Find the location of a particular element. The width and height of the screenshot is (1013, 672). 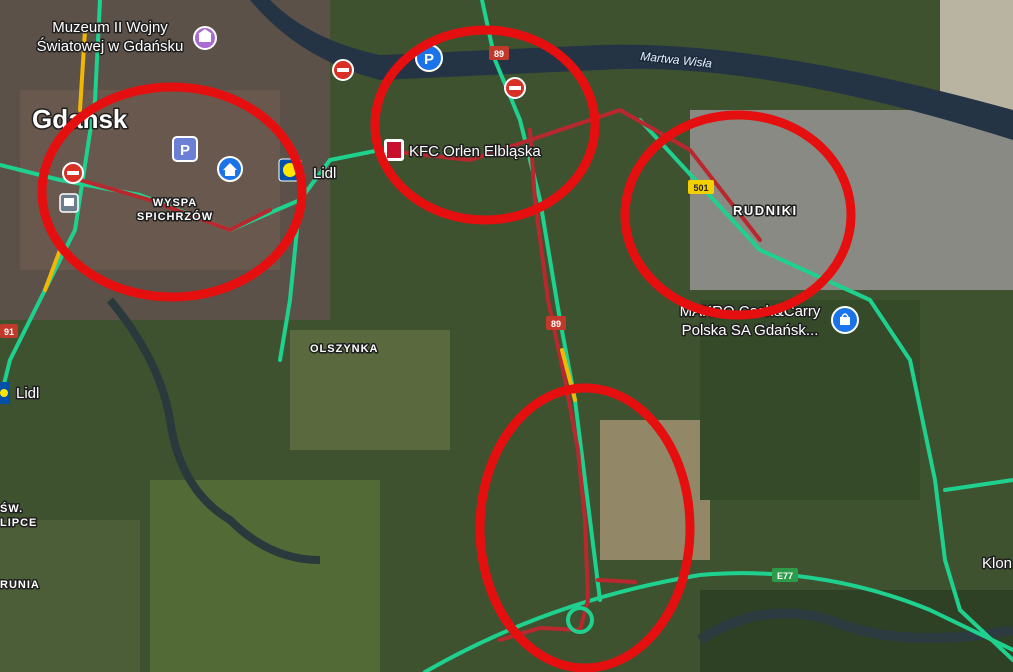

parking-icon: P is located at coordinates (185, 149).